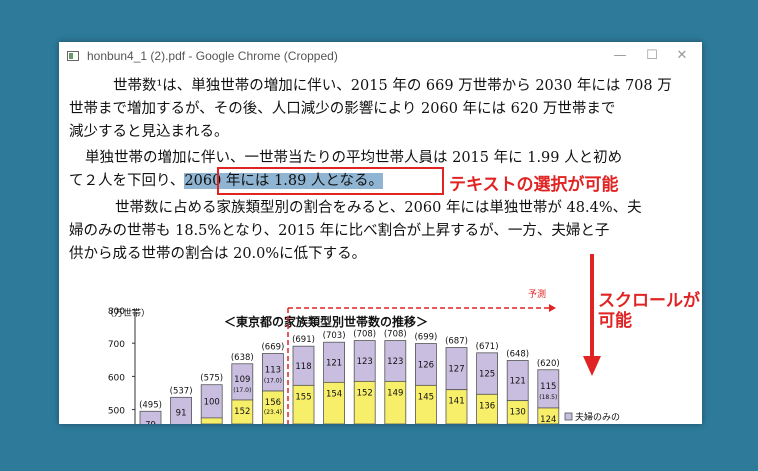 The image size is (758, 471). I want to click on single-value-label: 156, so click(273, 403).